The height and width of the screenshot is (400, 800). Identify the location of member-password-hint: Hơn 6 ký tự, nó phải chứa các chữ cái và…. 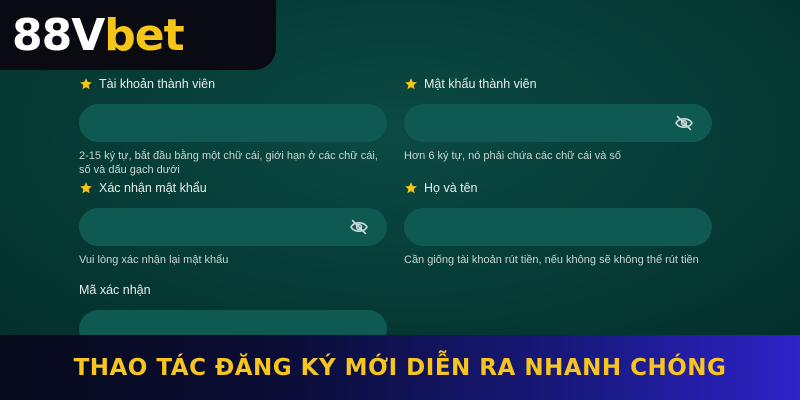
(513, 156).